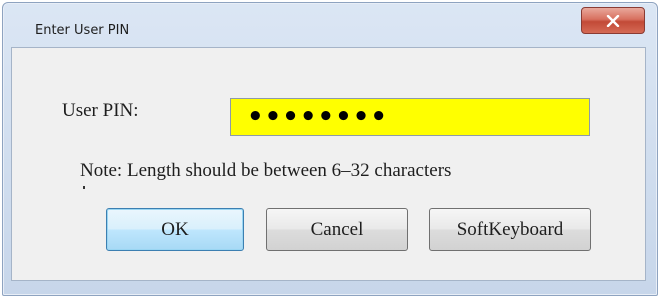 The height and width of the screenshot is (302, 664). I want to click on cancel-button: Cancel, so click(337, 229).